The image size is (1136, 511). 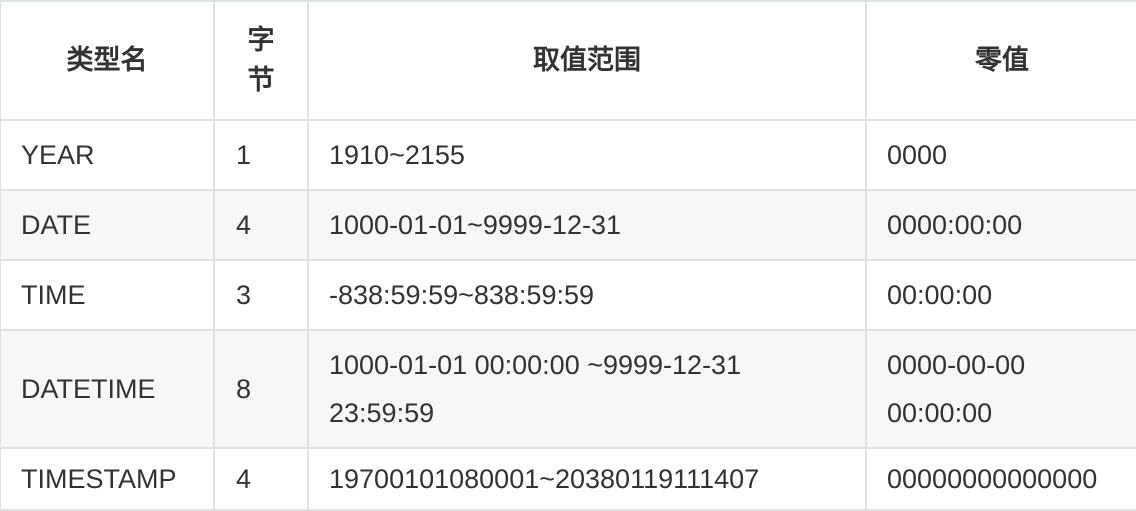 I want to click on cell-type-name: TIME, so click(x=107, y=295).